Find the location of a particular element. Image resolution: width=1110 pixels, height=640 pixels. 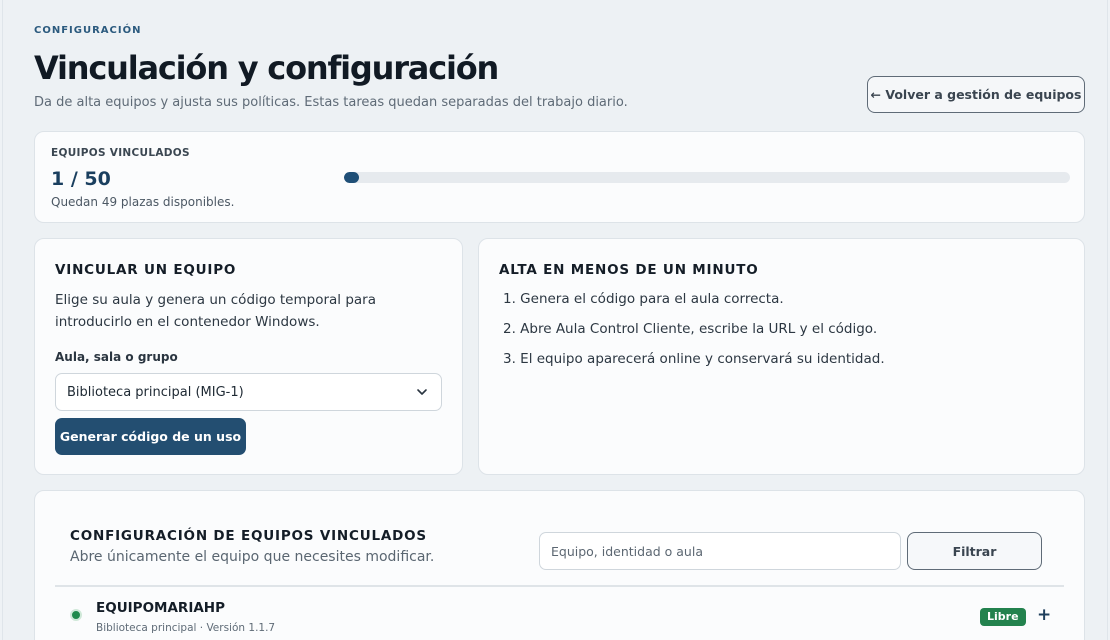

status-badge: Libre is located at coordinates (1003, 617).